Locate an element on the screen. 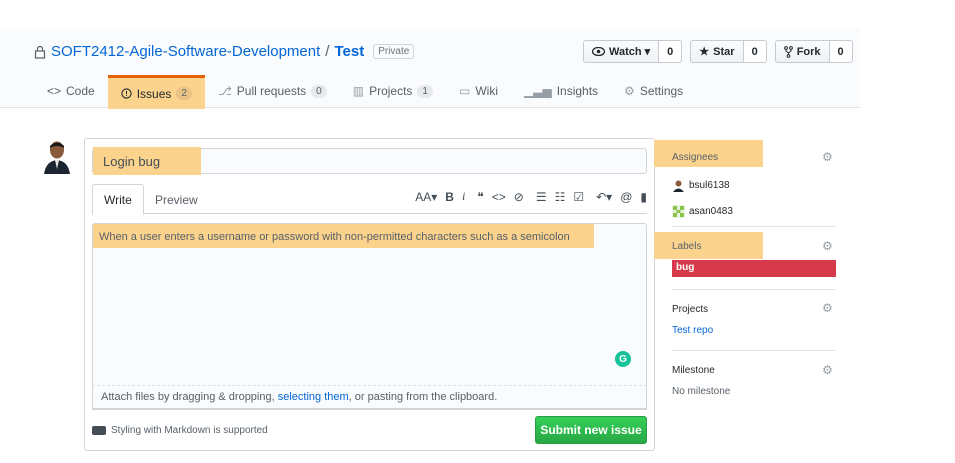  tab-insights: ▁▃▅ Insights is located at coordinates (561, 91).